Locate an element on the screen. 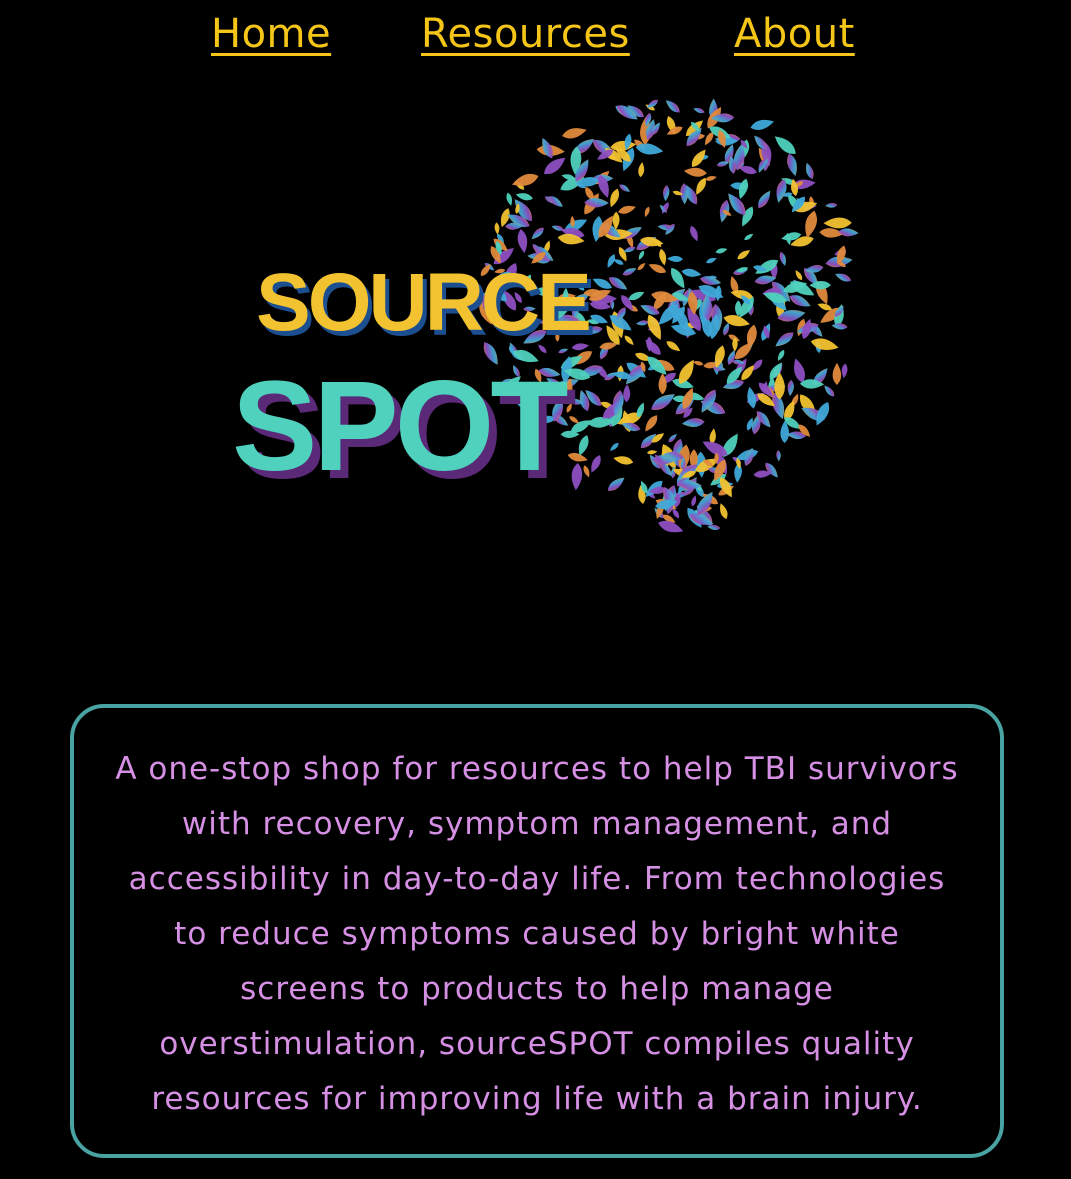  top-nav: Home Resources About is located at coordinates (535, 38).